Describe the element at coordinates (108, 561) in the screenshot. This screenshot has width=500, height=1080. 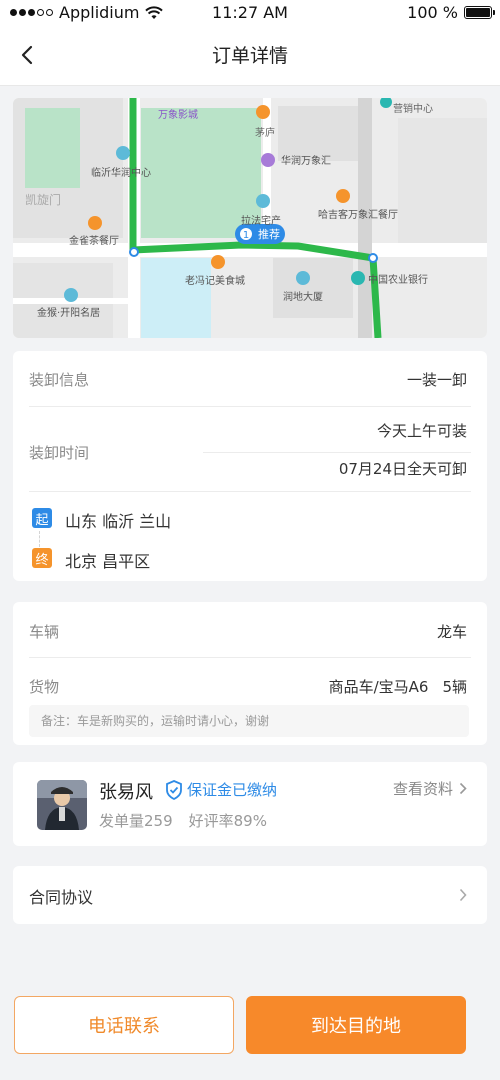
I see `end-place: 北京 昌平区` at that location.